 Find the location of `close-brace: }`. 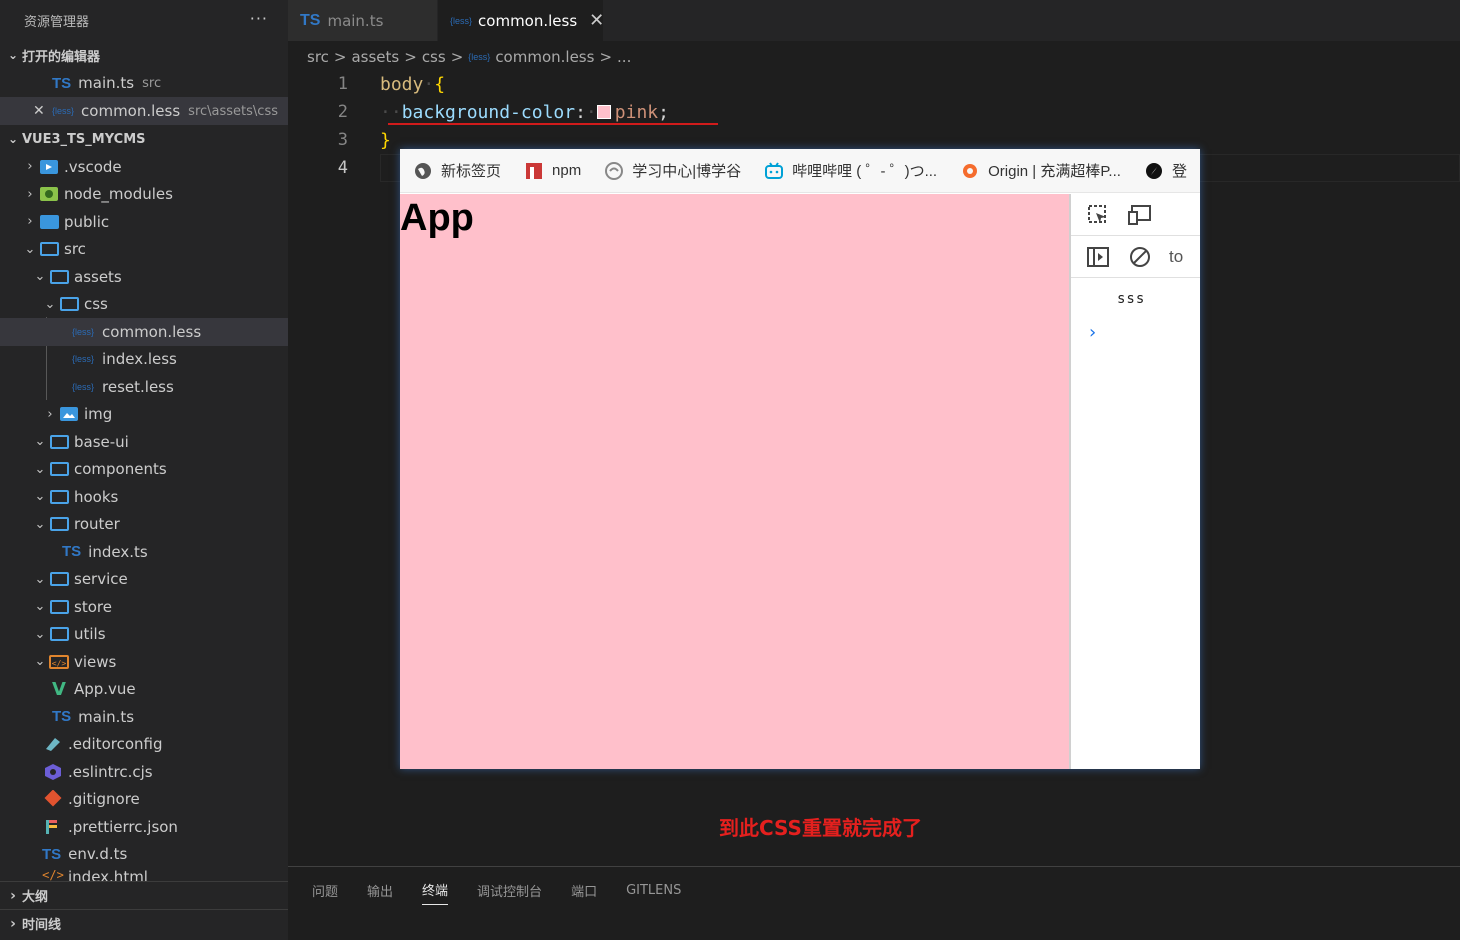

close-brace: } is located at coordinates (385, 140).